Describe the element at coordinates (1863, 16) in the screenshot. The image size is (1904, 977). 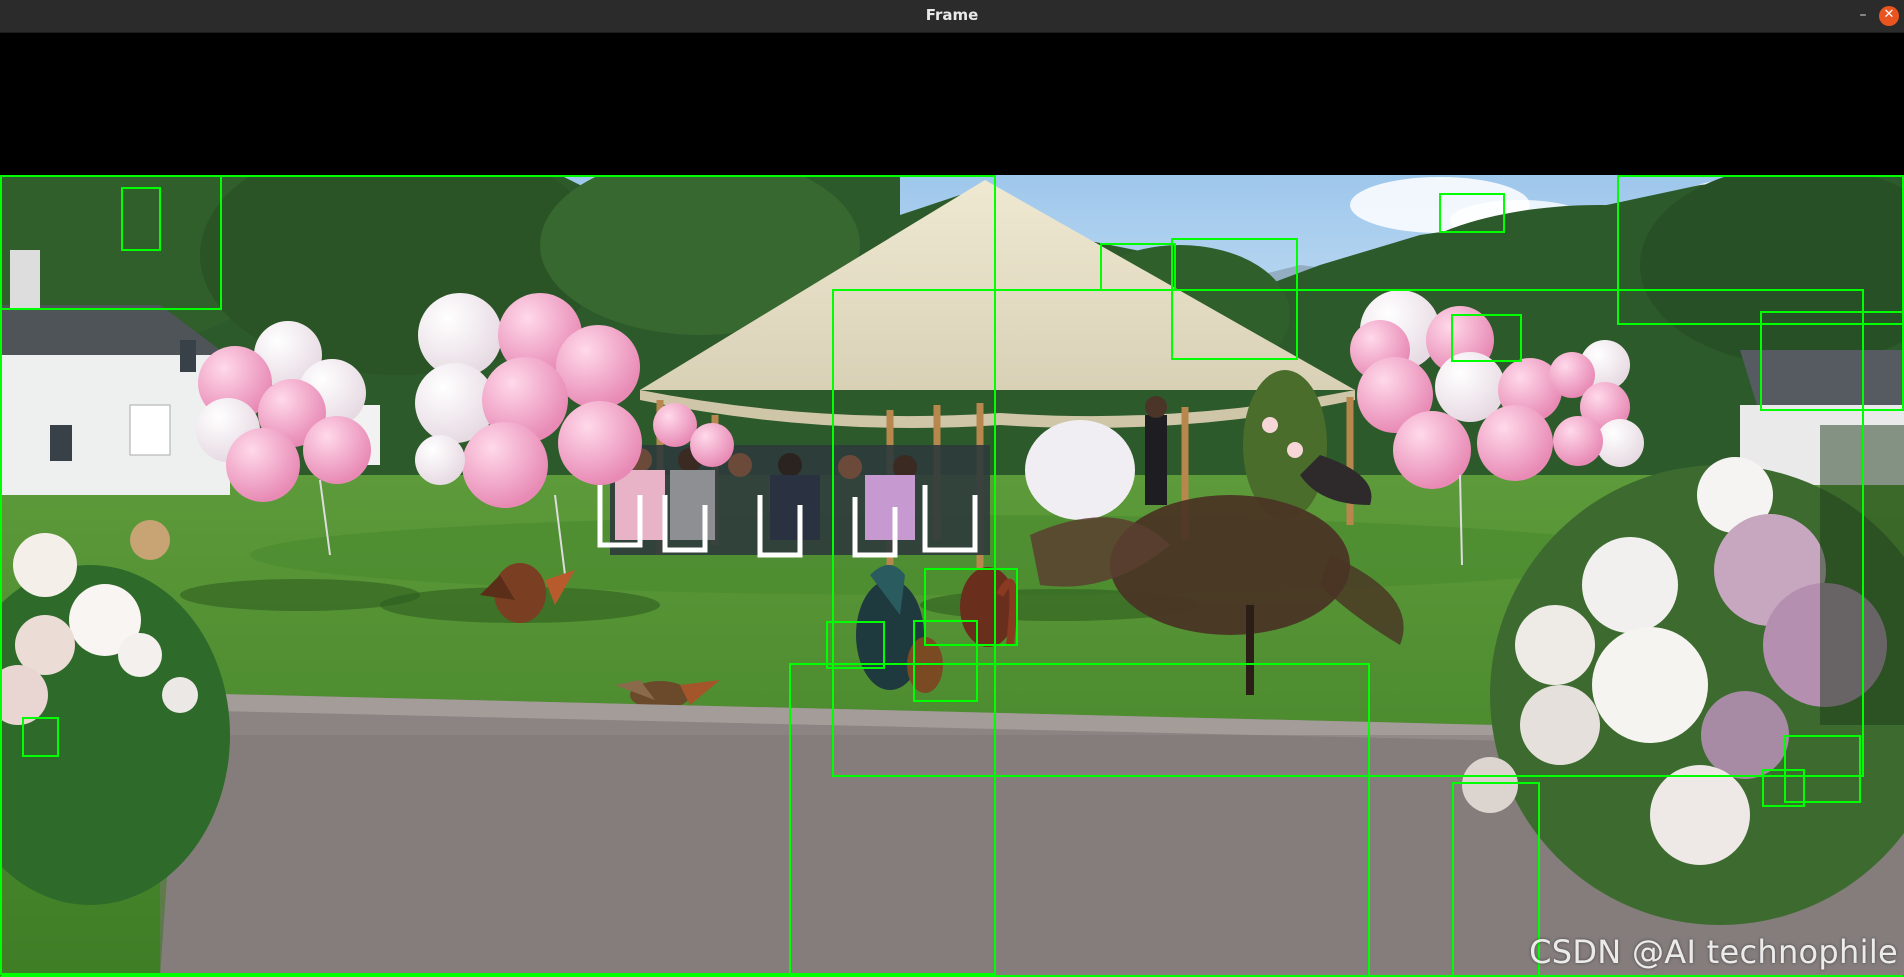
I see `minimize-button: –` at that location.